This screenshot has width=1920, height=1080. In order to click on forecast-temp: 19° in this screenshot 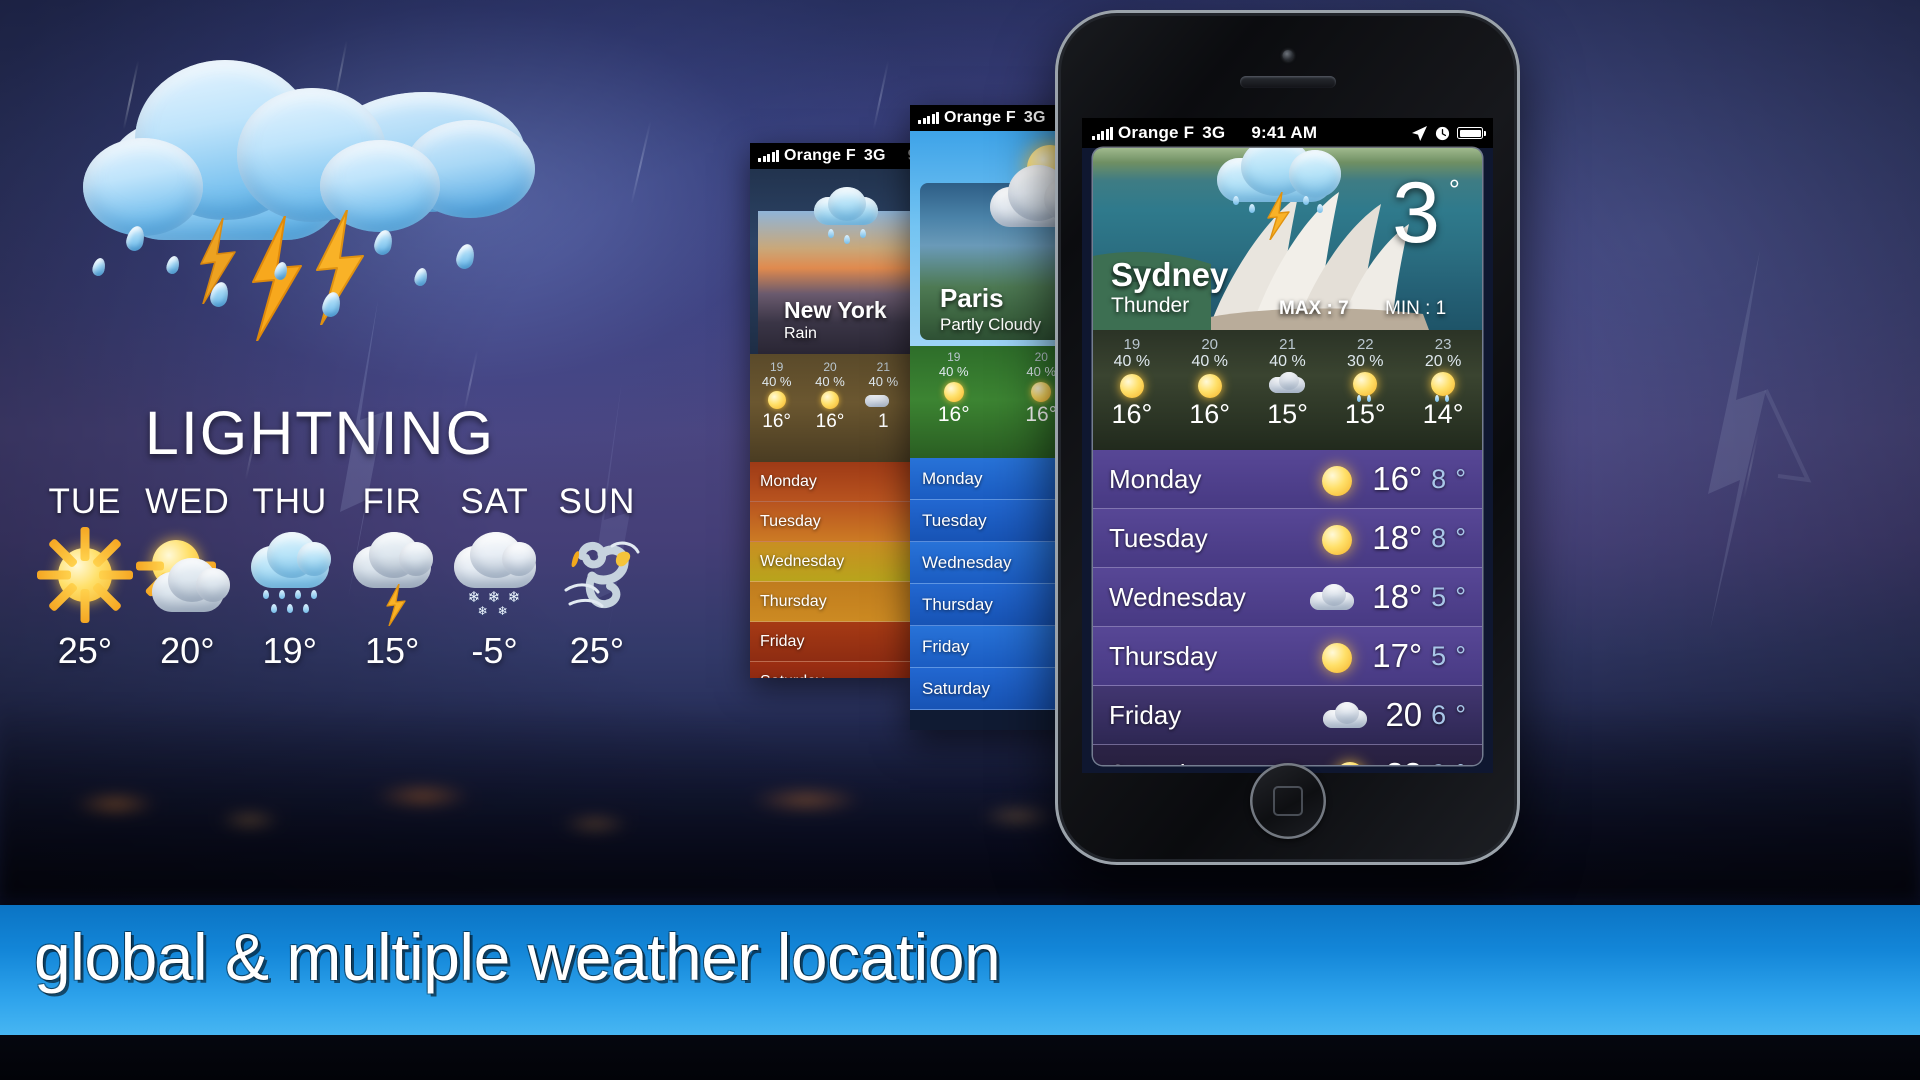, I will do `click(289, 650)`.